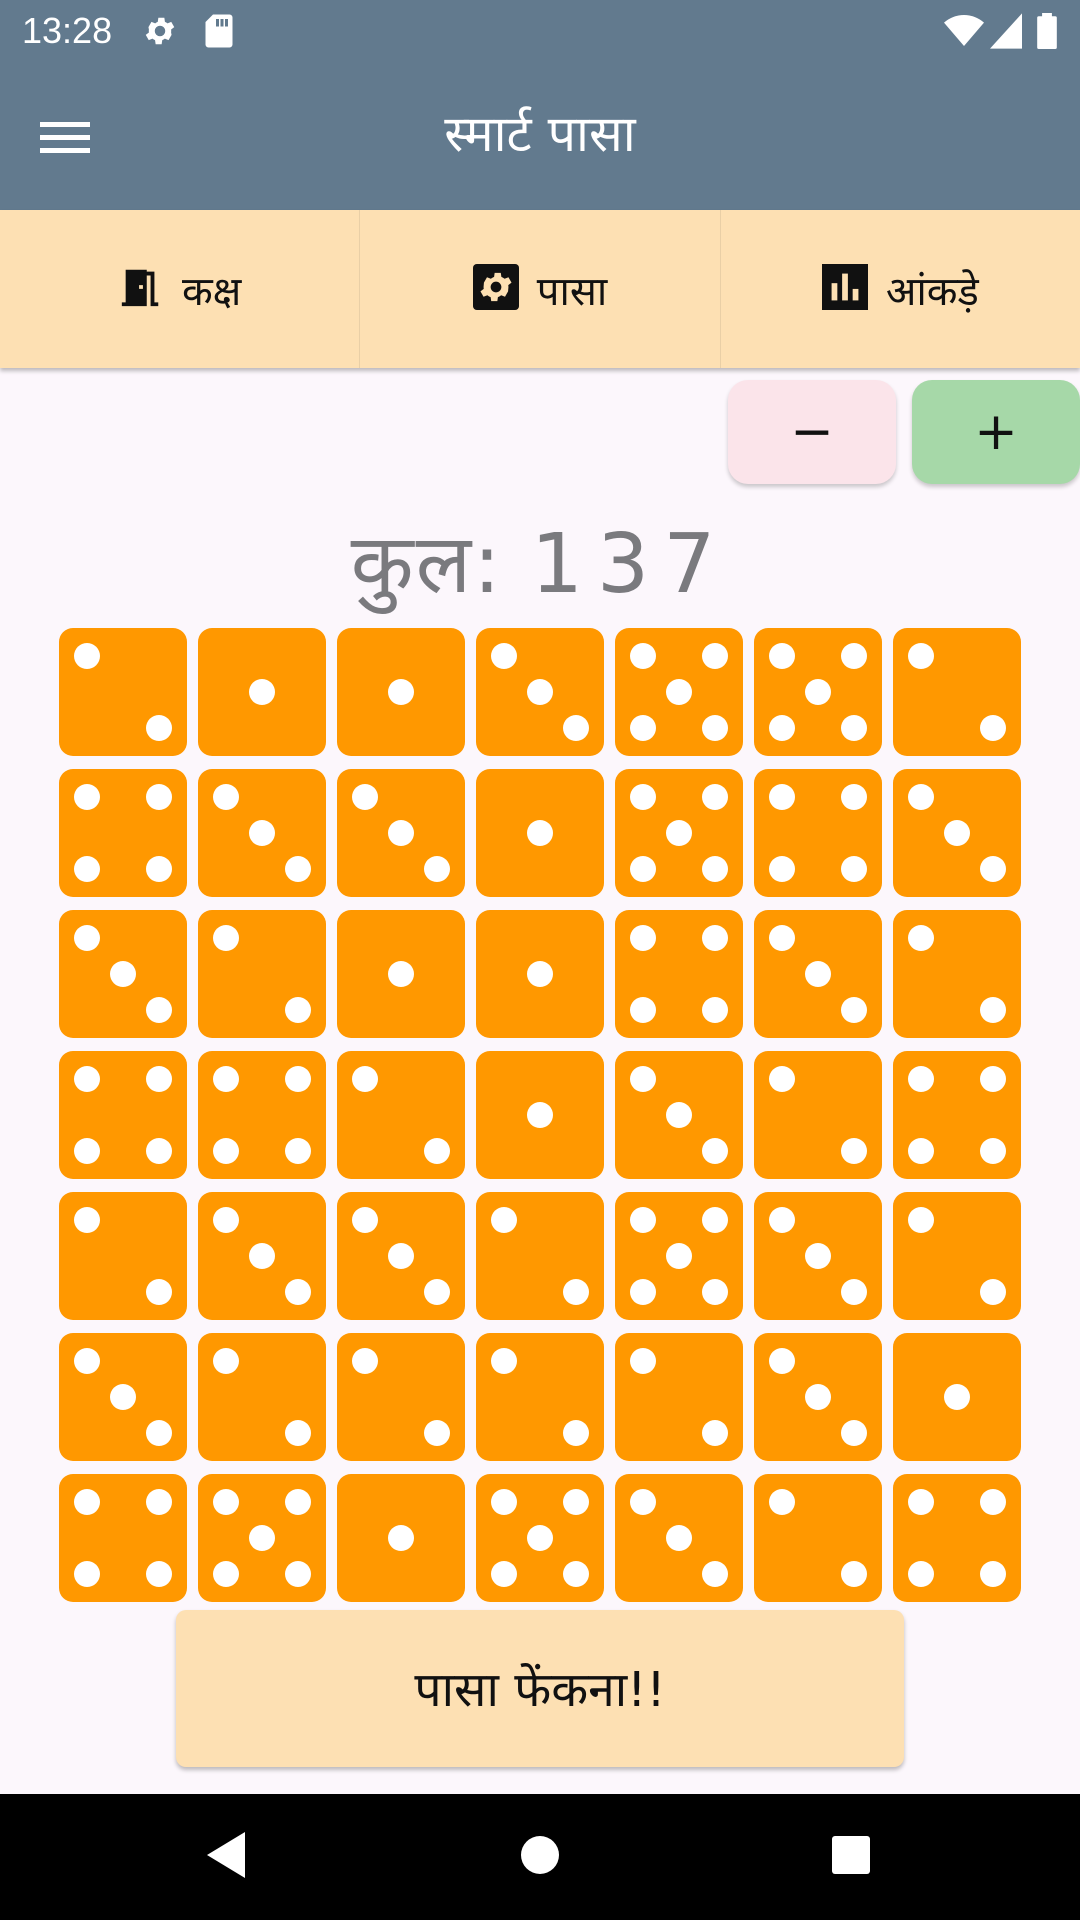 The height and width of the screenshot is (1920, 1080). I want to click on tab-dice: पासा, so click(540, 289).